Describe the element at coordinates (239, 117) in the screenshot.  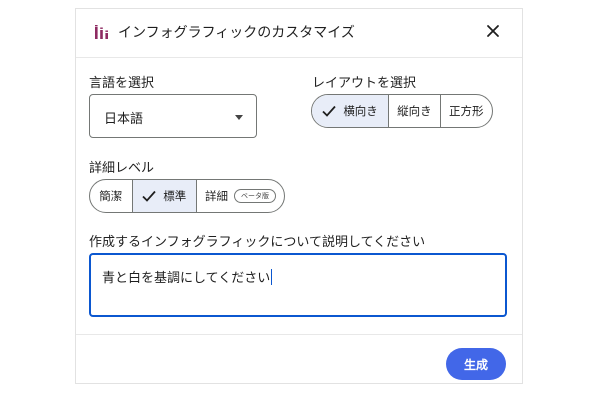
I see `dropdown-arrow-icon` at that location.